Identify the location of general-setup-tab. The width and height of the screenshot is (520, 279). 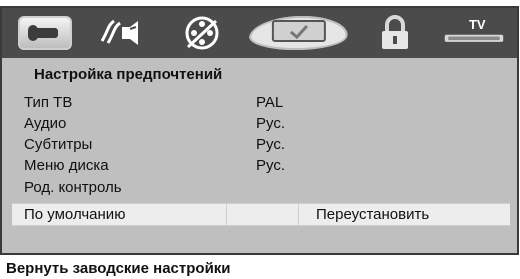
(45, 33).